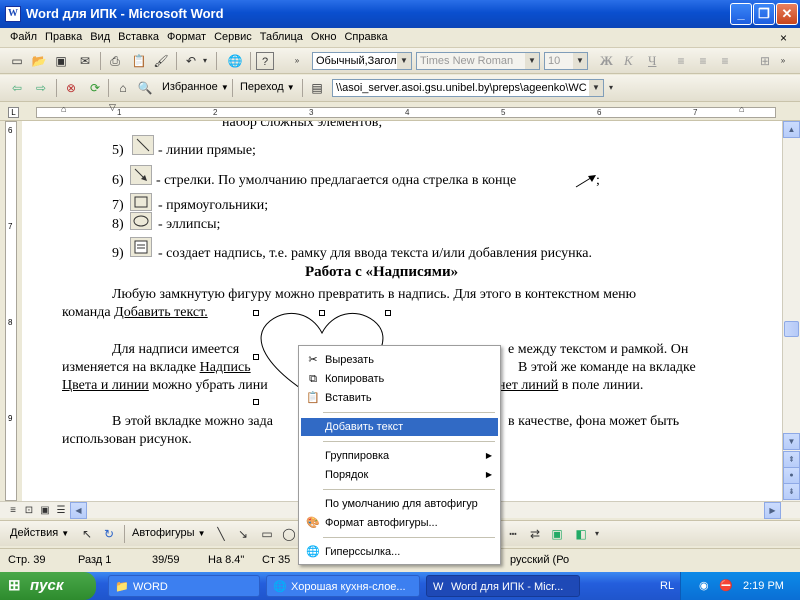 This screenshot has height=600, width=800. I want to click on menu-item-order: Порядок ▶, so click(399, 475).